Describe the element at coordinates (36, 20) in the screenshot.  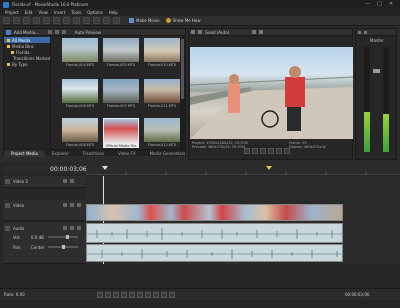
I see `undo-icon` at that location.